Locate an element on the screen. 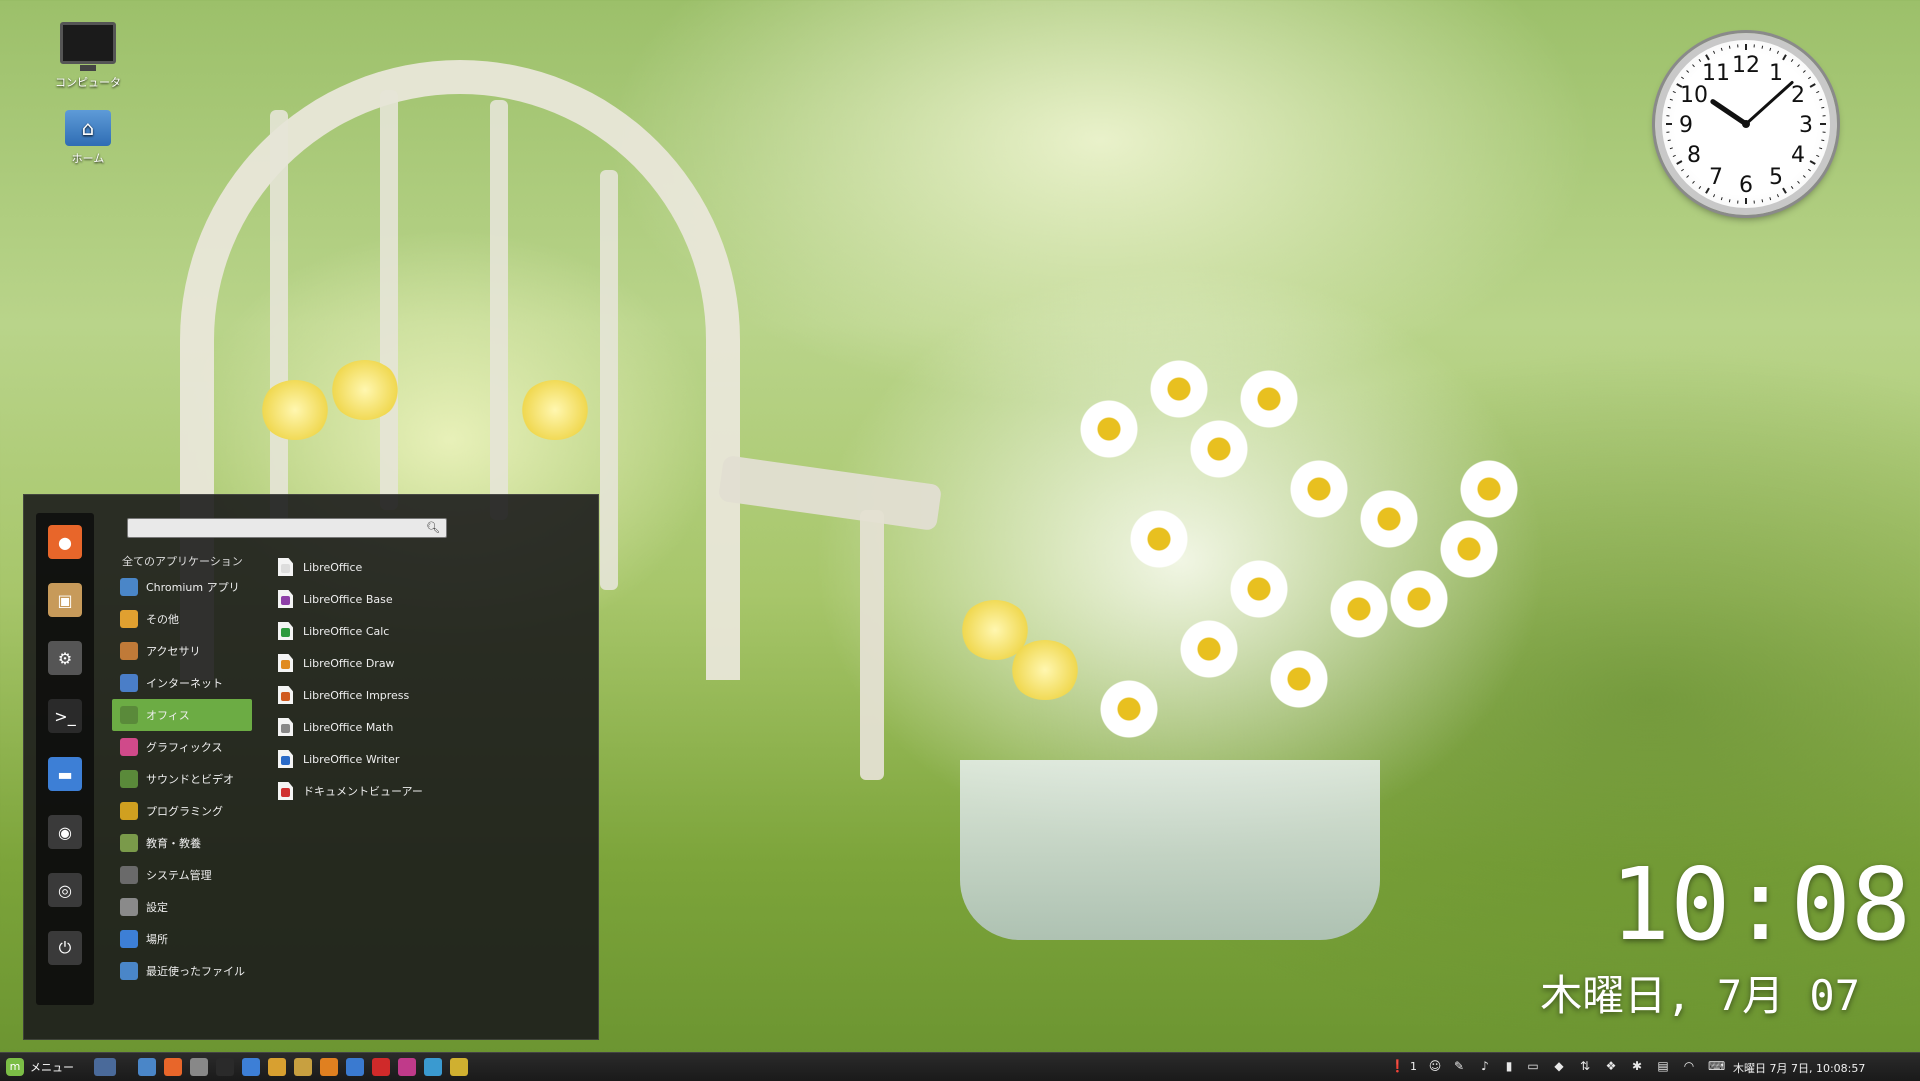 This screenshot has height=1081, width=1920. wallpaper-flower-pot is located at coordinates (1170, 850).